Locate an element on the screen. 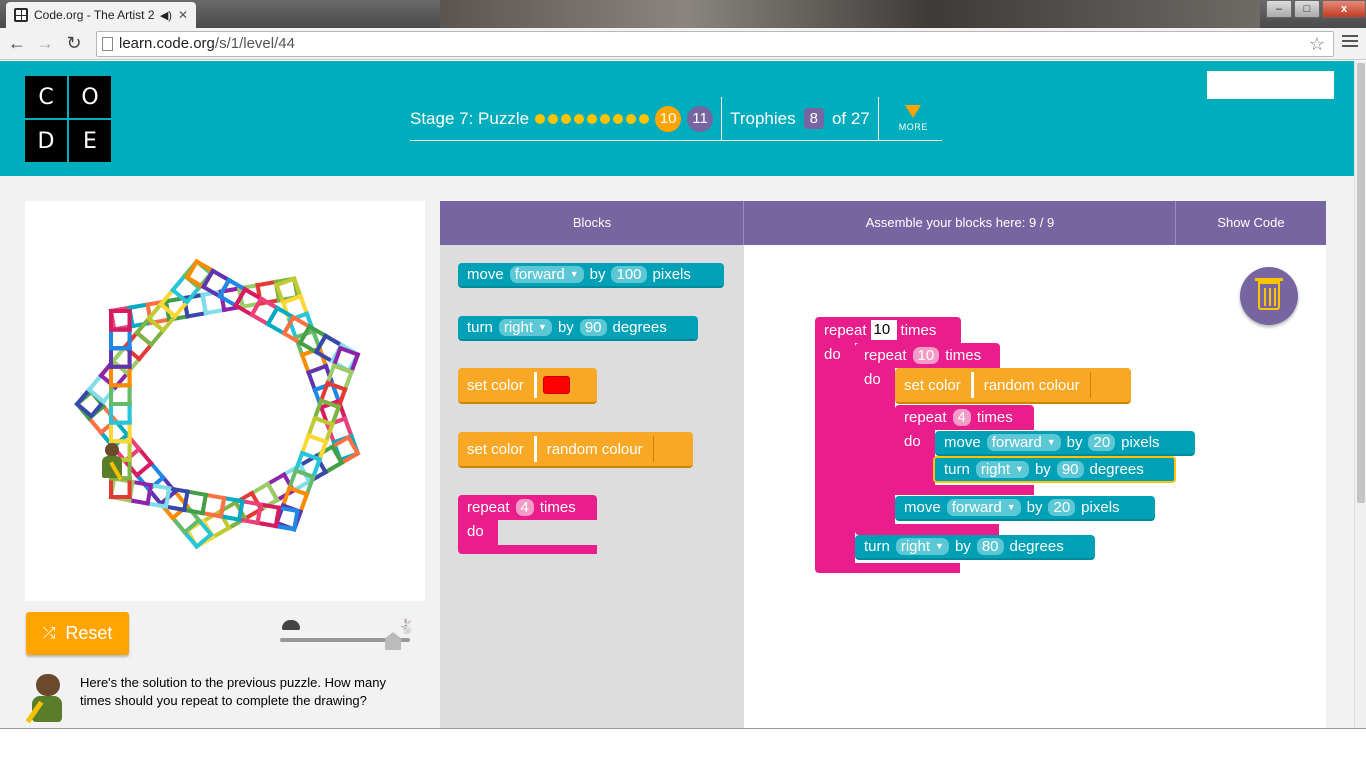 The height and width of the screenshot is (768, 1366). current-level-bubble: 10 is located at coordinates (668, 118).